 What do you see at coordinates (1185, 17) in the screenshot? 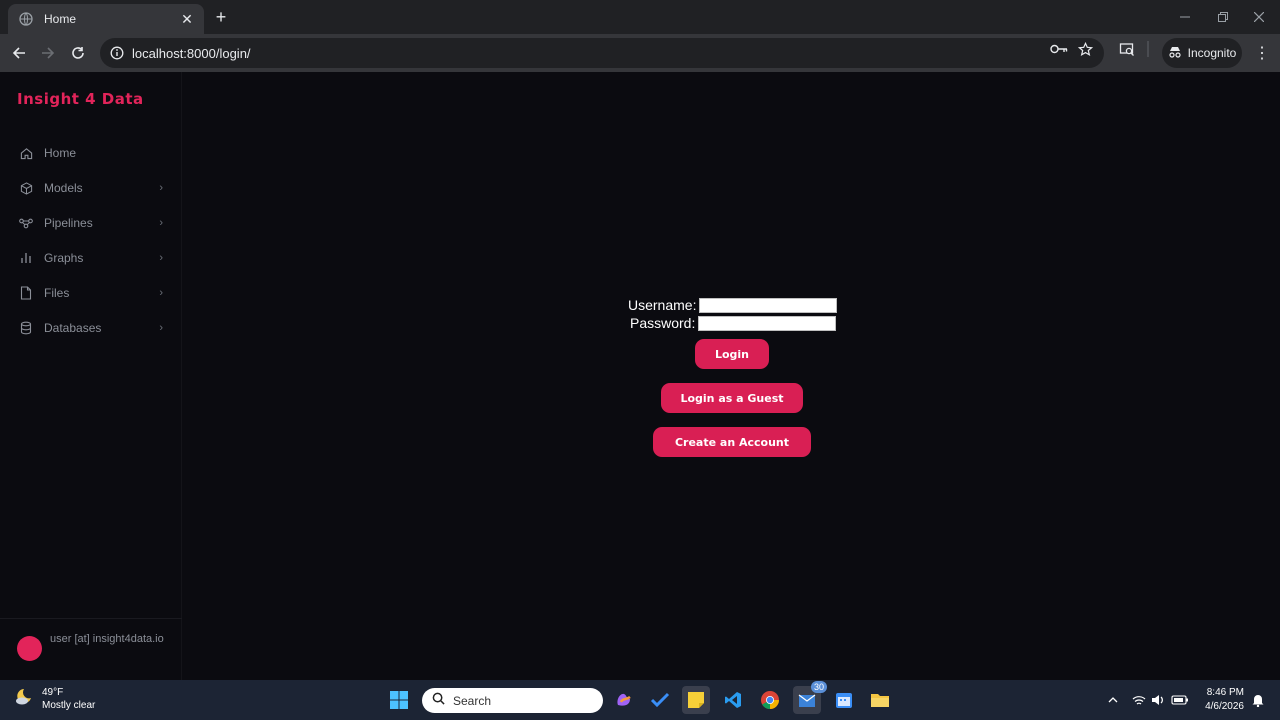
I see `minimize-icon` at bounding box center [1185, 17].